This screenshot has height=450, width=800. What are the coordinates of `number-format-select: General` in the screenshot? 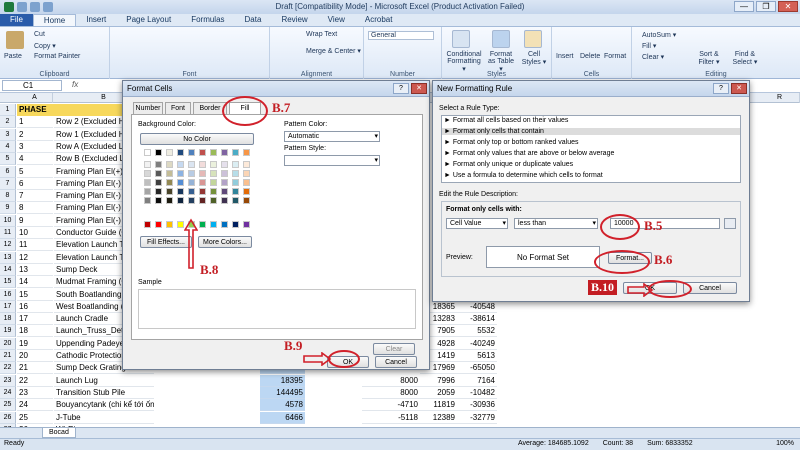 It's located at (401, 35).